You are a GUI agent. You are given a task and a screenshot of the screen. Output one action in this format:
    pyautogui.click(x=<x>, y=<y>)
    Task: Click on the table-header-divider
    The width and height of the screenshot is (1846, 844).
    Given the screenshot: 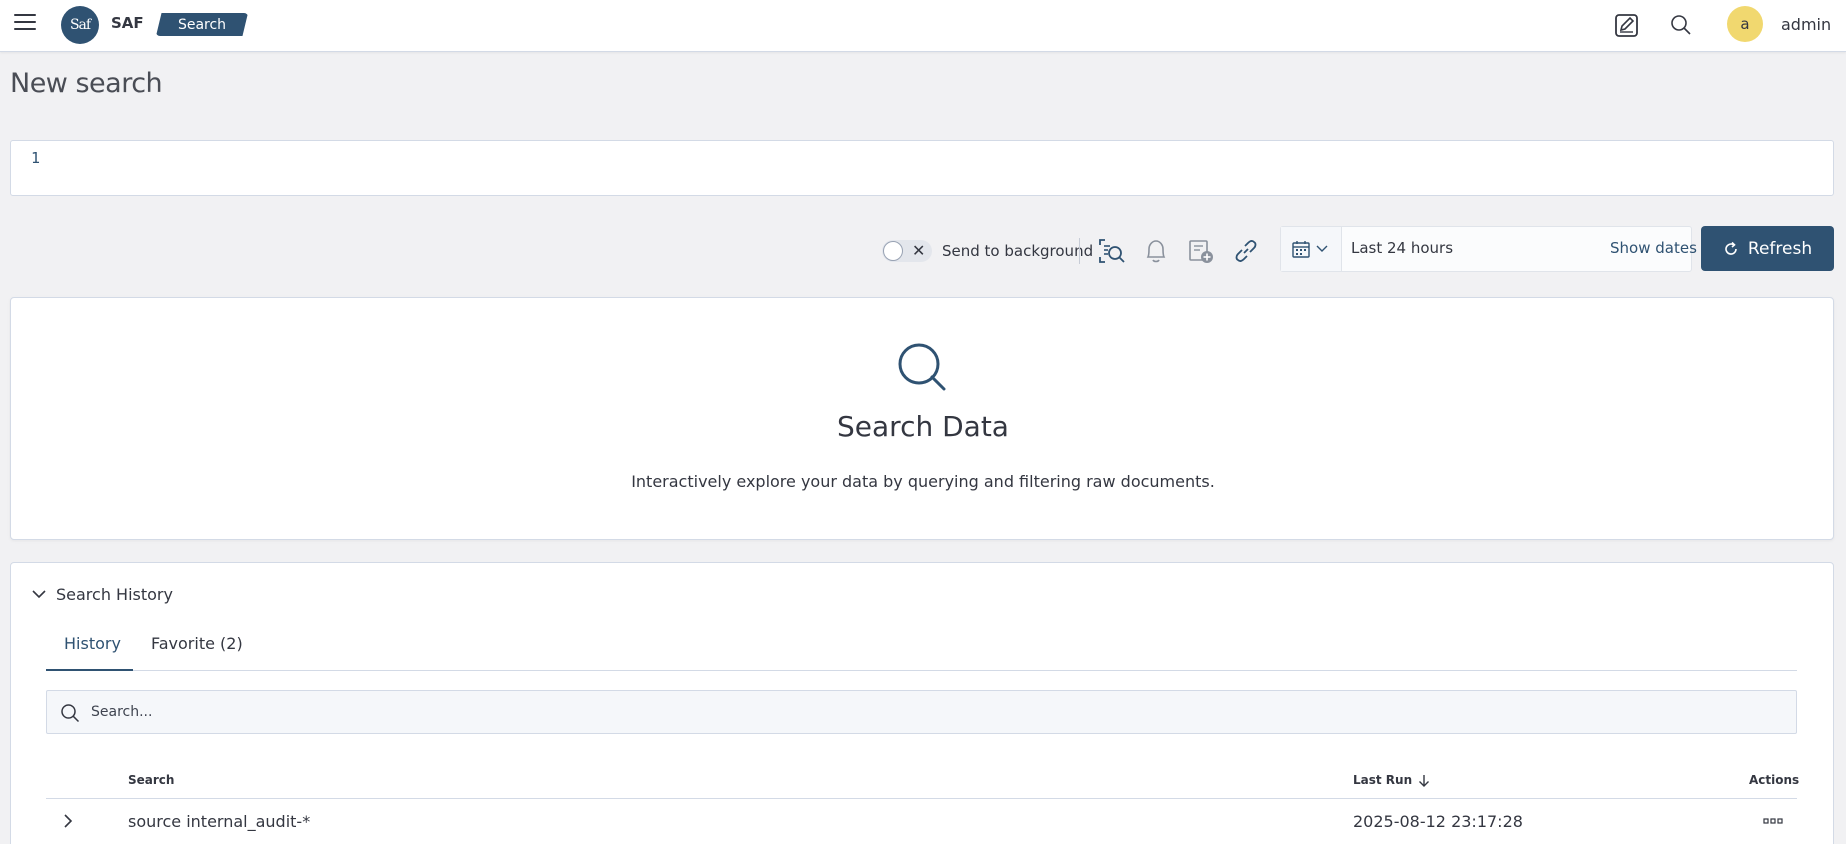 What is the action you would take?
    pyautogui.click(x=921, y=798)
    